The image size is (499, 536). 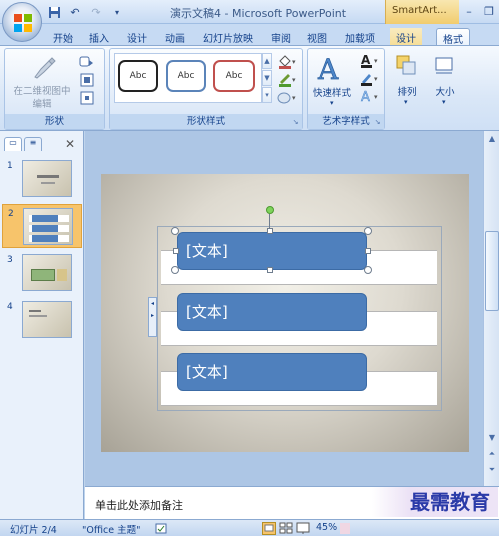 I want to click on outline-tab-icon: ≡, so click(x=33, y=144).